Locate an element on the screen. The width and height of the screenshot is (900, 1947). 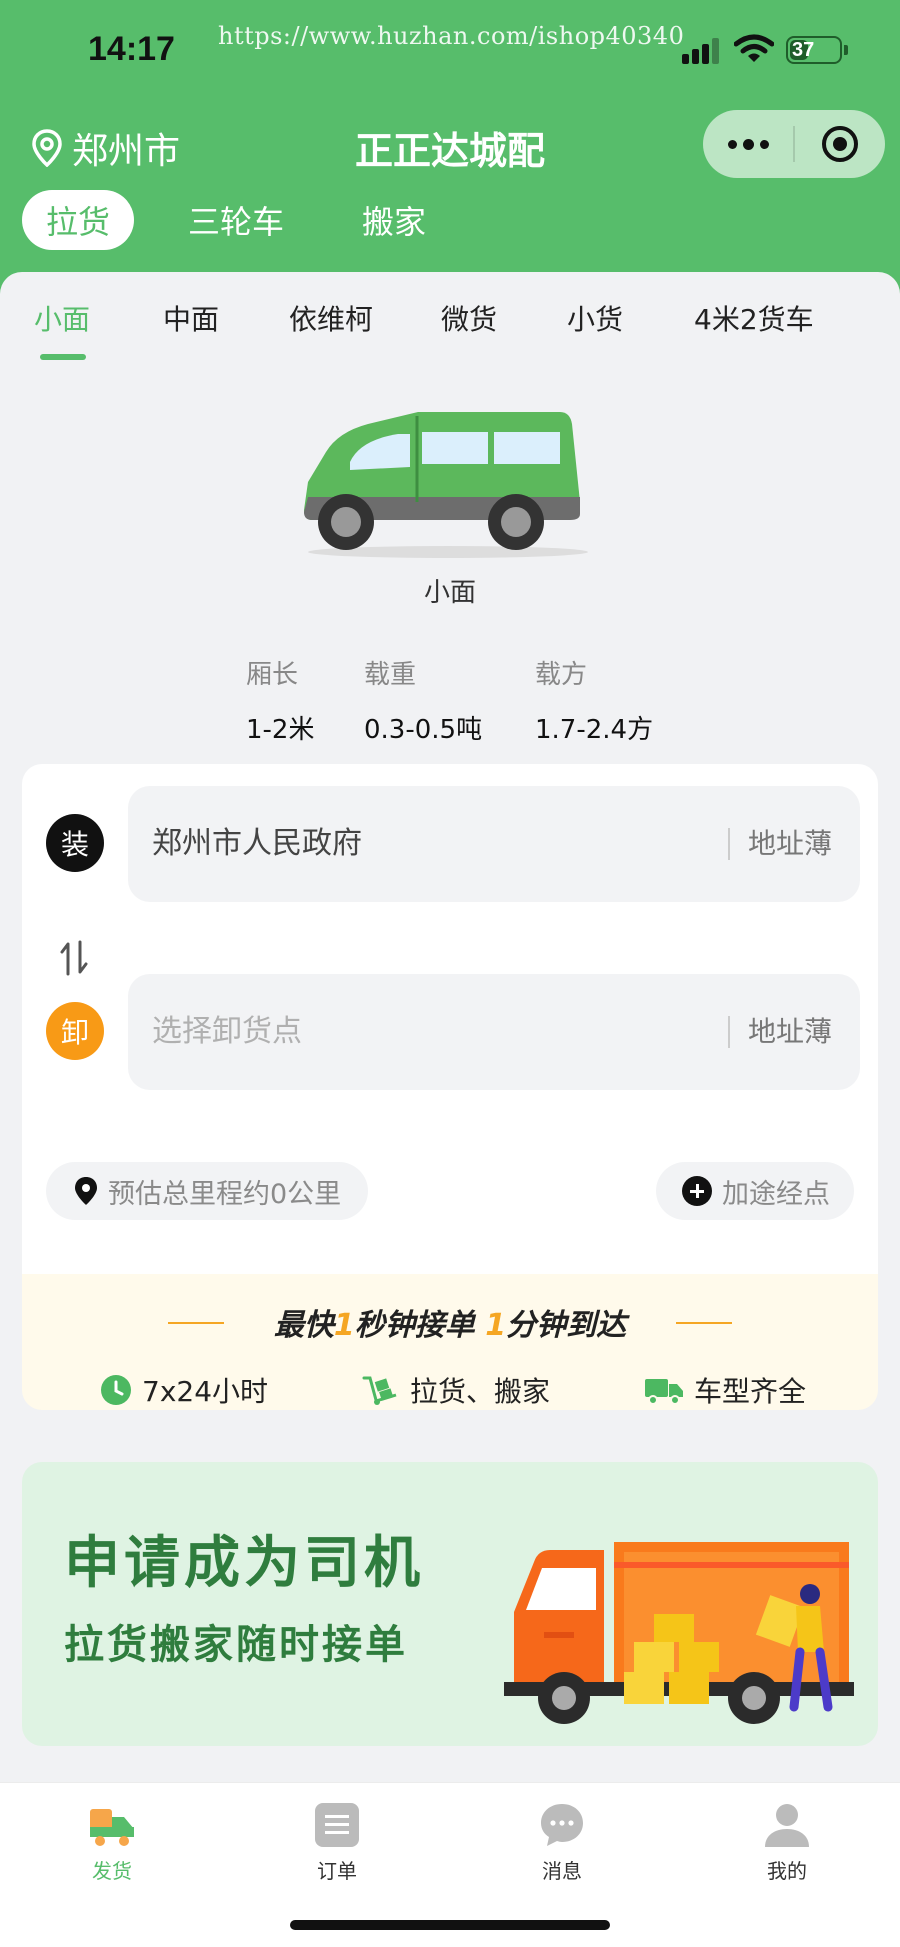
feature-all-models-label: 车型齐全 is located at coordinates (750, 1391).